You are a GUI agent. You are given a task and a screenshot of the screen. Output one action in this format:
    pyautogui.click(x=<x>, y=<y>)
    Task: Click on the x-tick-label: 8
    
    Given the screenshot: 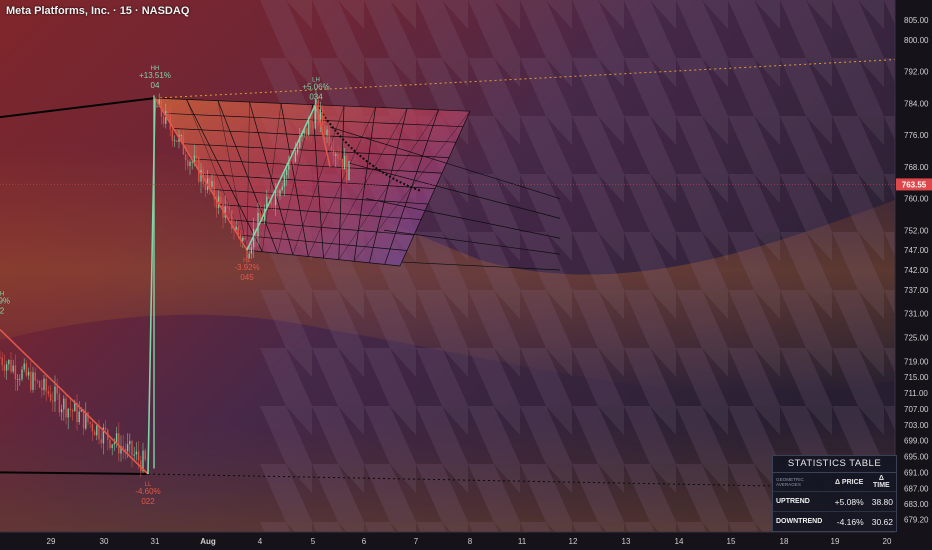 What is the action you would take?
    pyautogui.click(x=470, y=541)
    